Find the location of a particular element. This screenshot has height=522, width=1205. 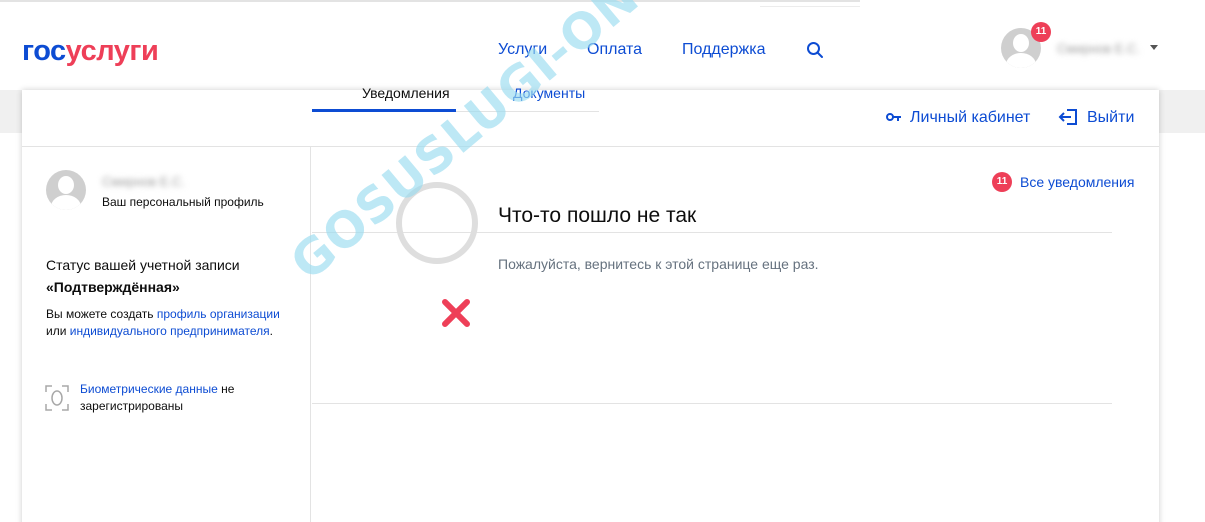

error-title: Что-то пошло не так is located at coordinates (597, 215).